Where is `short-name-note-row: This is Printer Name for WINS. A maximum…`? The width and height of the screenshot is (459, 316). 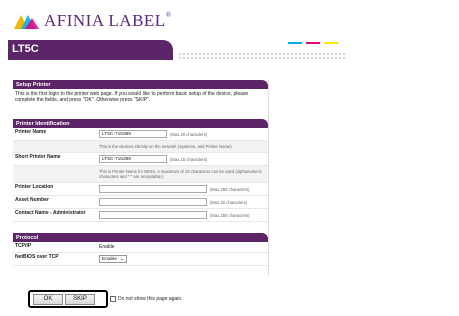 short-name-note-row: This is Printer Name for WINS. A maximum… is located at coordinates (140, 174).